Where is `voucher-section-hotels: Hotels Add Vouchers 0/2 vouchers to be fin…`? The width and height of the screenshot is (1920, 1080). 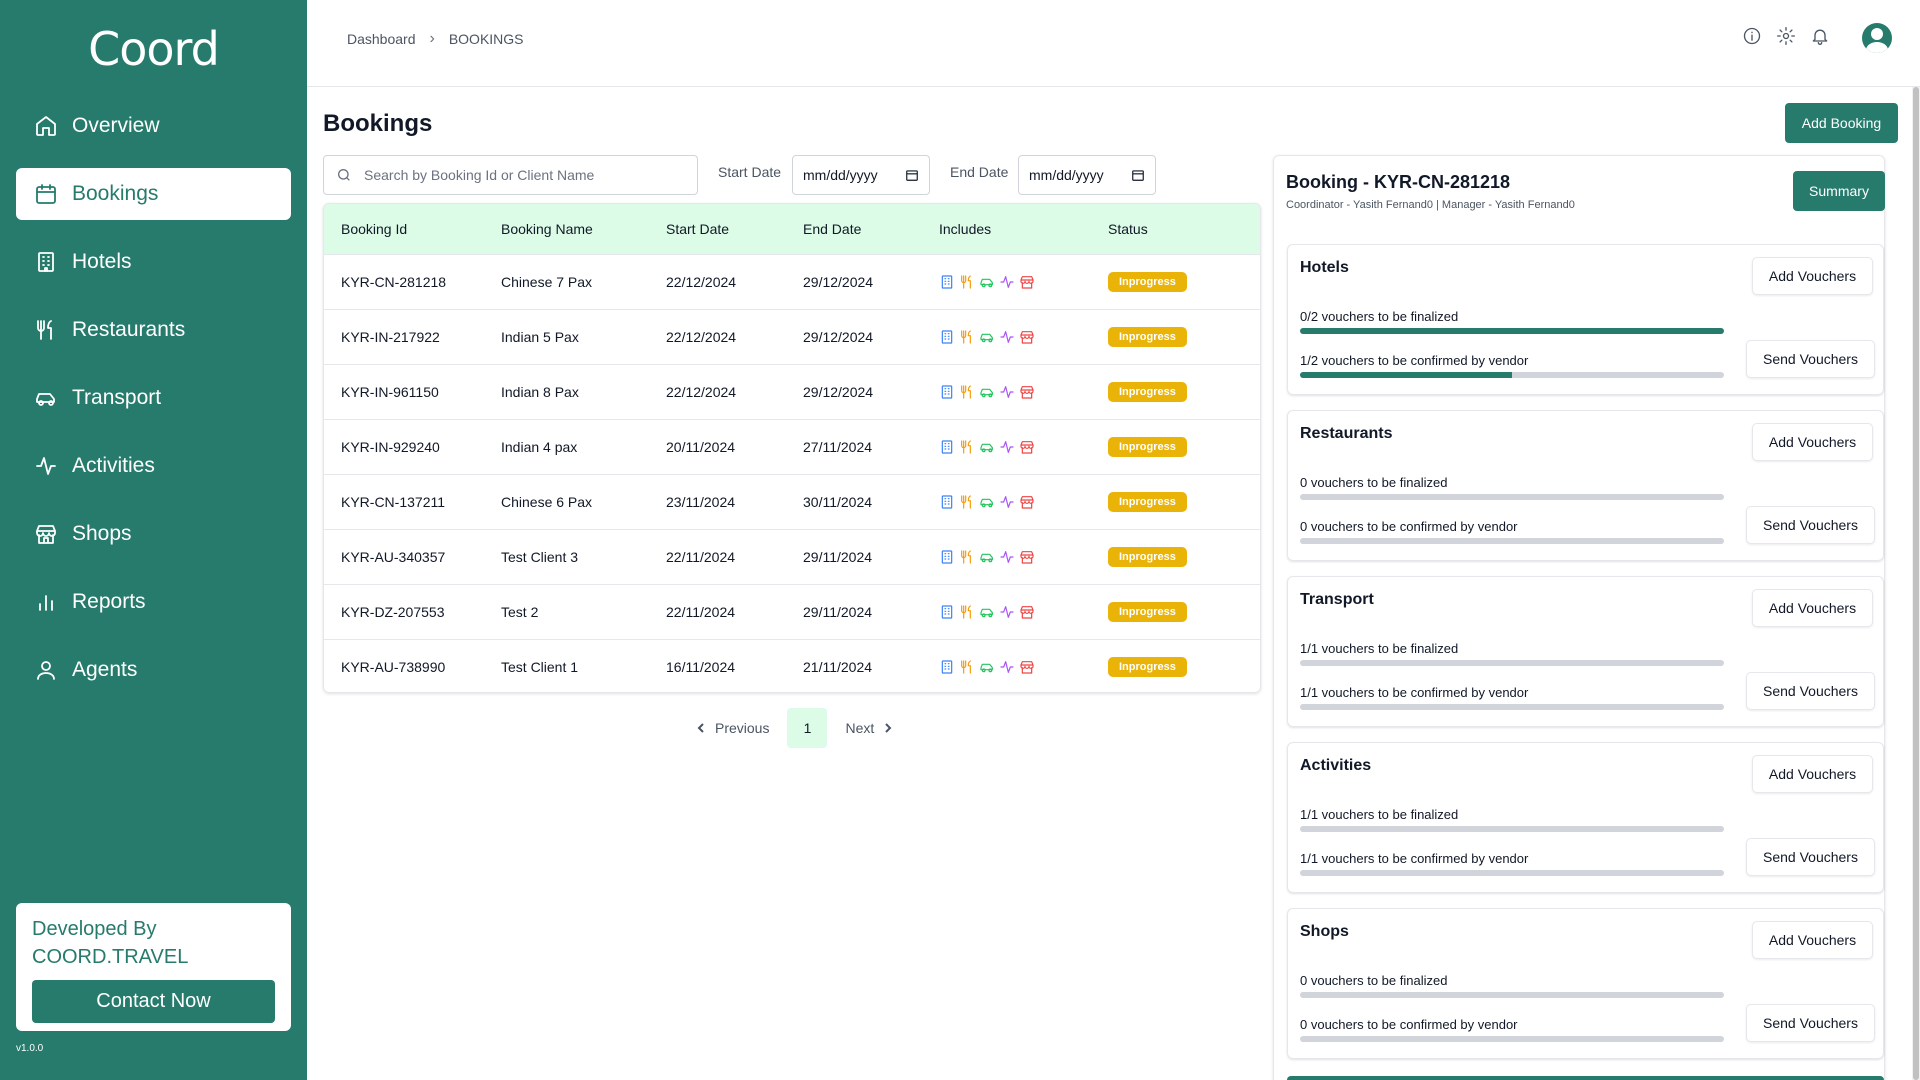 voucher-section-hotels: Hotels Add Vouchers 0/2 vouchers to be fin… is located at coordinates (1585, 319).